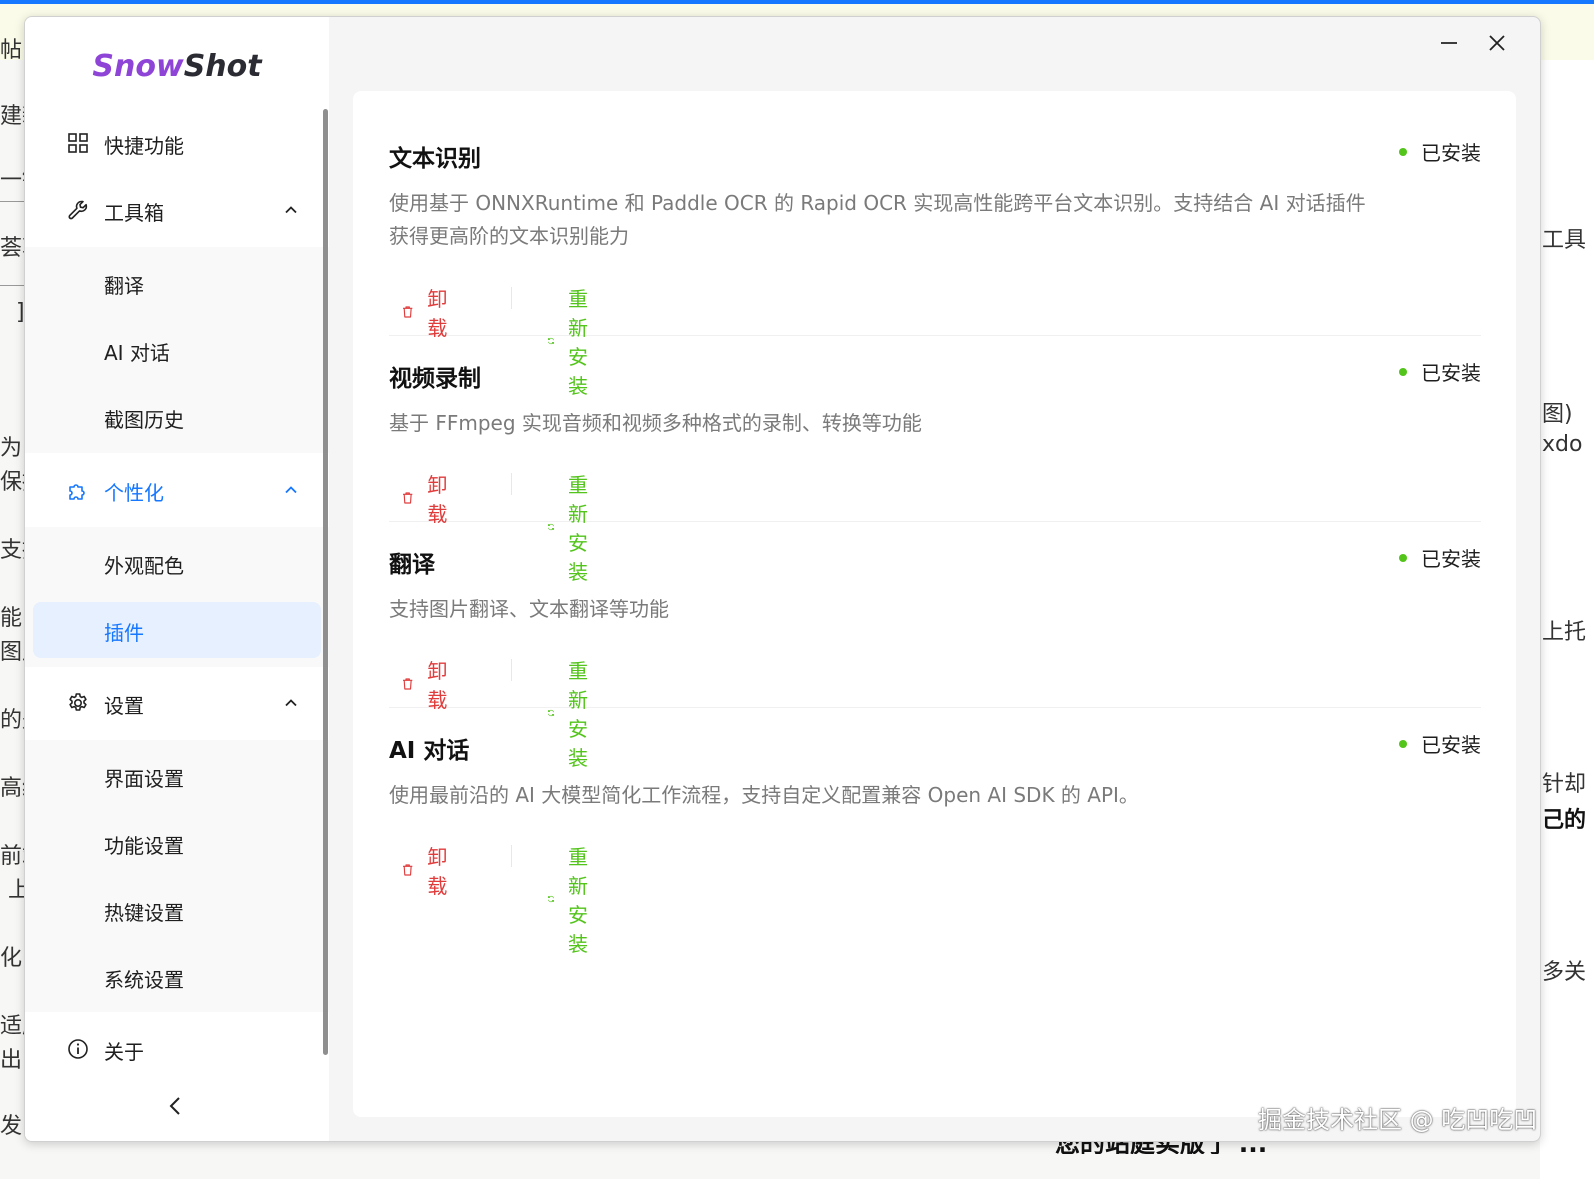 The width and height of the screenshot is (1594, 1179). I want to click on reinstall-label: 重新安装, so click(578, 900).